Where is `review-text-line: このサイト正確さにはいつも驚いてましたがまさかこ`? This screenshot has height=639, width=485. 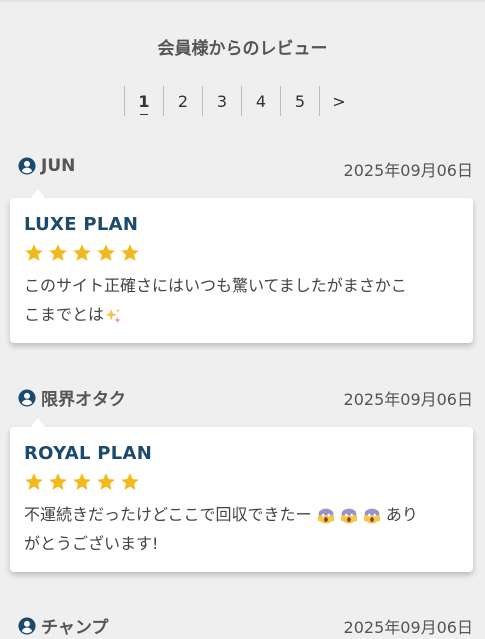 review-text-line: このサイト正確さにはいつも驚いてましたがまさかこ is located at coordinates (215, 285).